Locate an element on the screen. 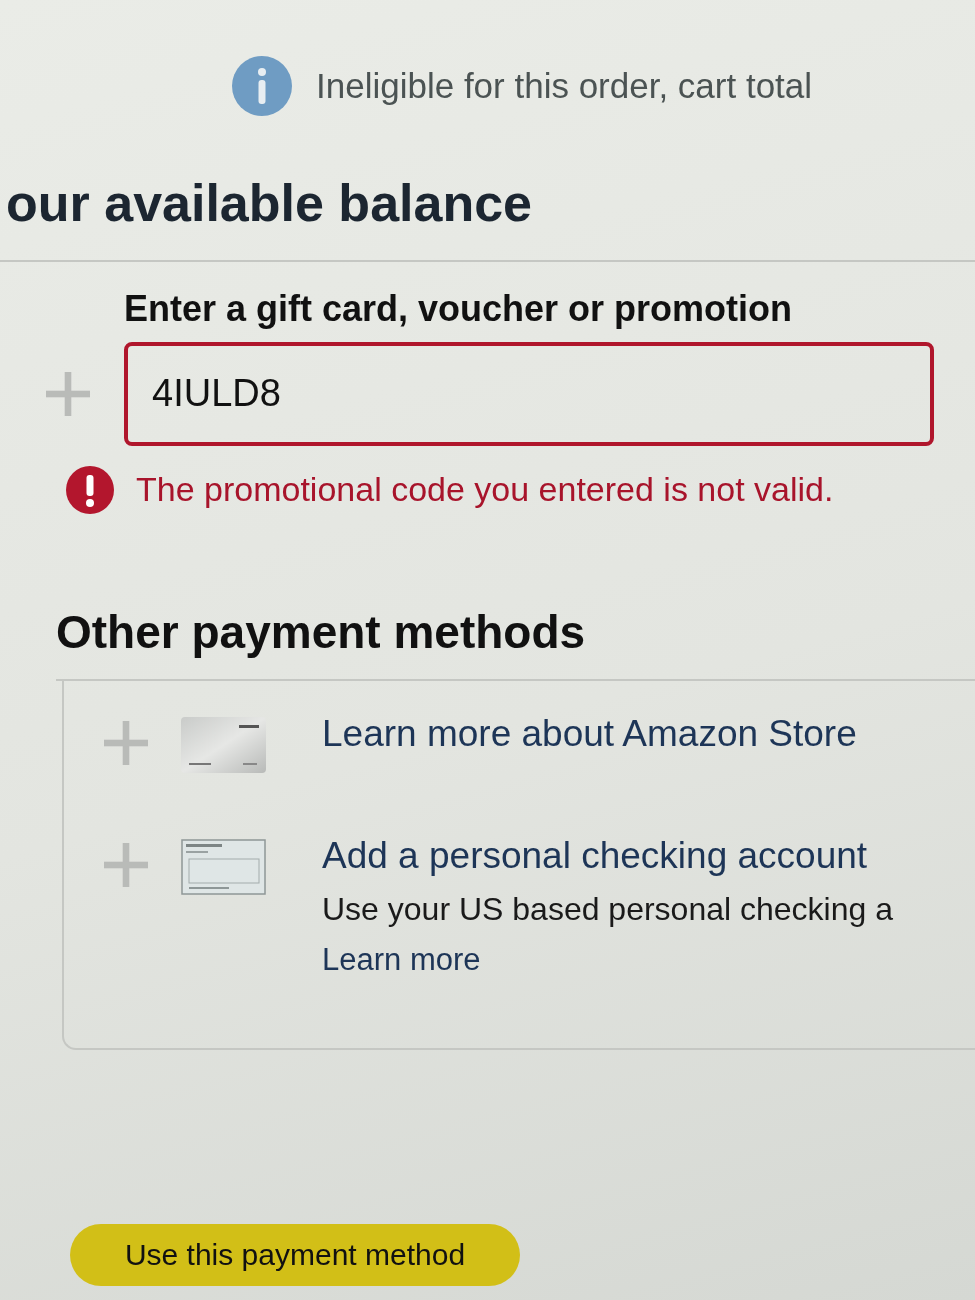 Image resolution: width=975 pixels, height=1300 pixels. use-payment-method-button: Use this payment method is located at coordinates (295, 1255).